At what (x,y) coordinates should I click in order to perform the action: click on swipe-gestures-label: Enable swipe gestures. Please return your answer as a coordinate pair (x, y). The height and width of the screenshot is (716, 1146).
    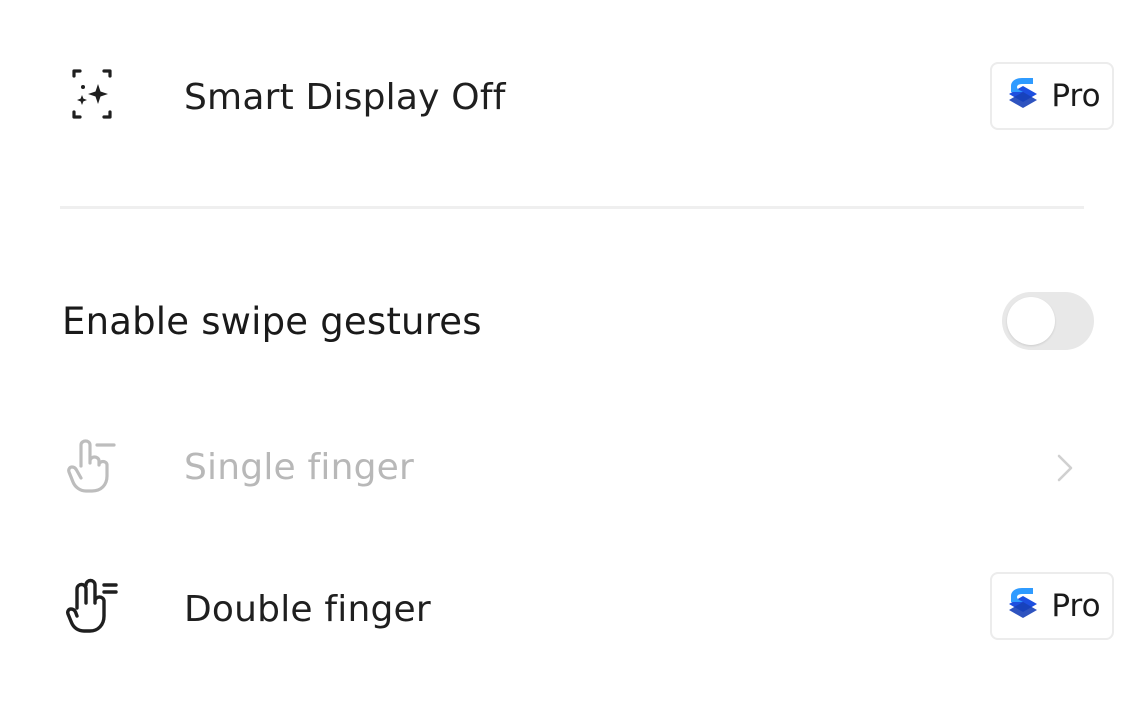
    Looking at the image, I should click on (272, 321).